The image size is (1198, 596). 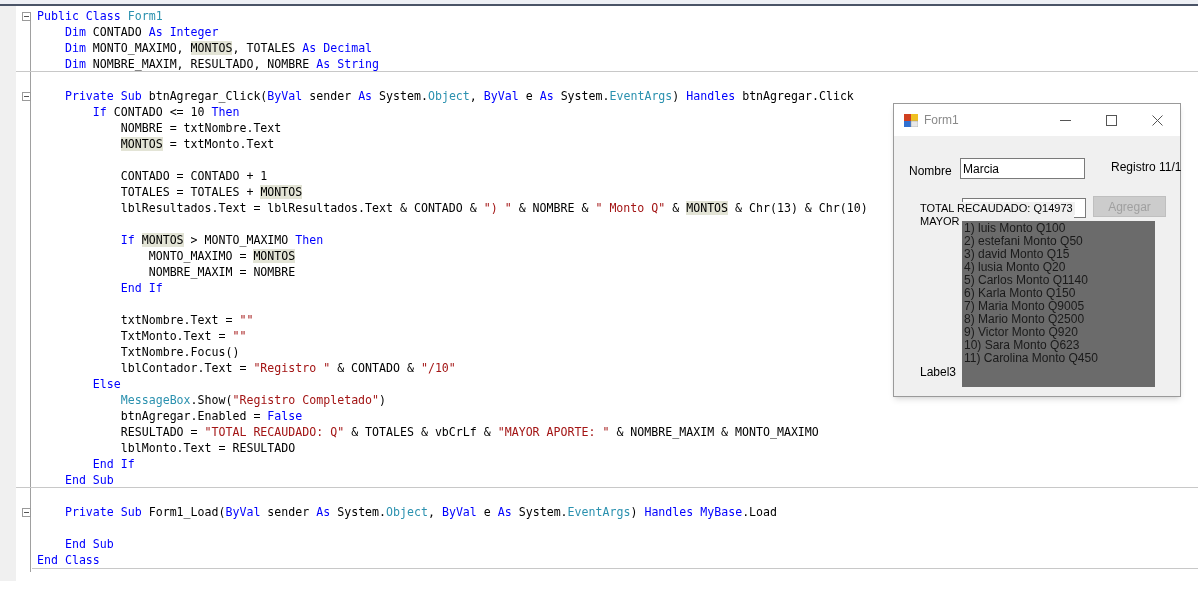 What do you see at coordinates (911, 120) in the screenshot?
I see `form-icon` at bounding box center [911, 120].